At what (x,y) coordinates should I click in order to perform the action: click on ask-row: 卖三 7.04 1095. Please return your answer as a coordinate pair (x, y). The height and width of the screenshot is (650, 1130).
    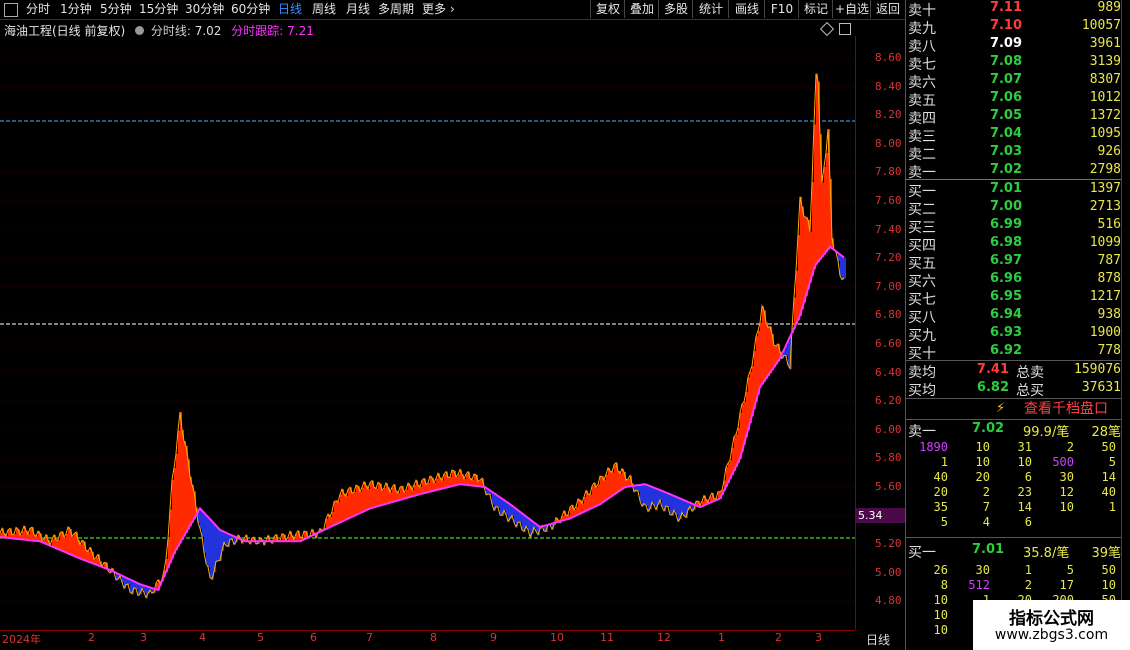
    Looking at the image, I should click on (1013, 135).